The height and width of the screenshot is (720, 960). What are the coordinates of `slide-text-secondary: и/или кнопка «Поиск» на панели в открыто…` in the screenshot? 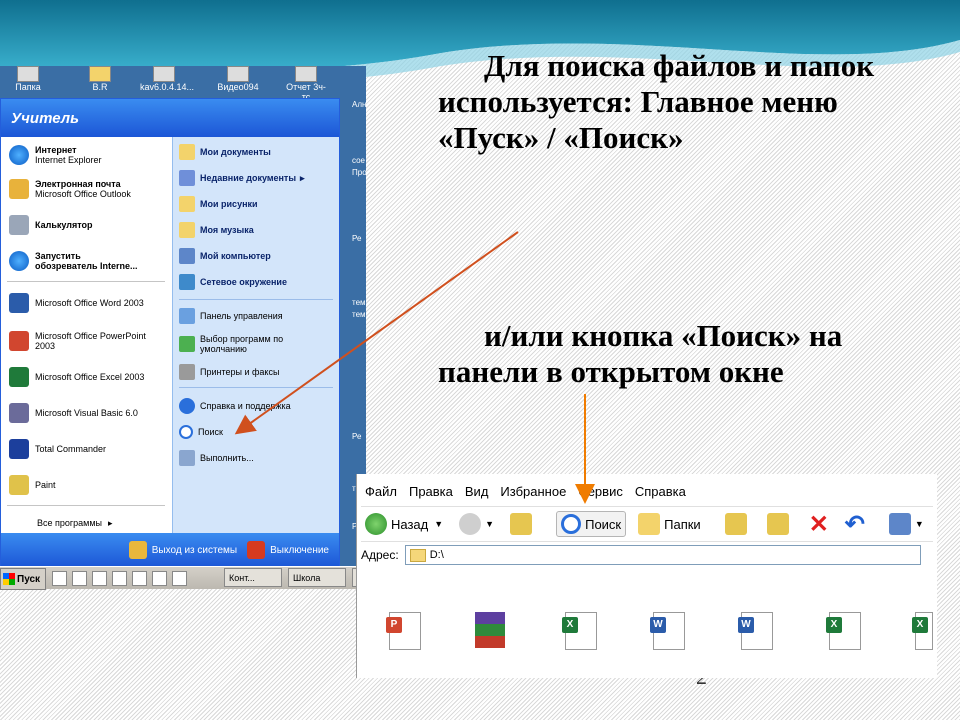 It's located at (640, 353).